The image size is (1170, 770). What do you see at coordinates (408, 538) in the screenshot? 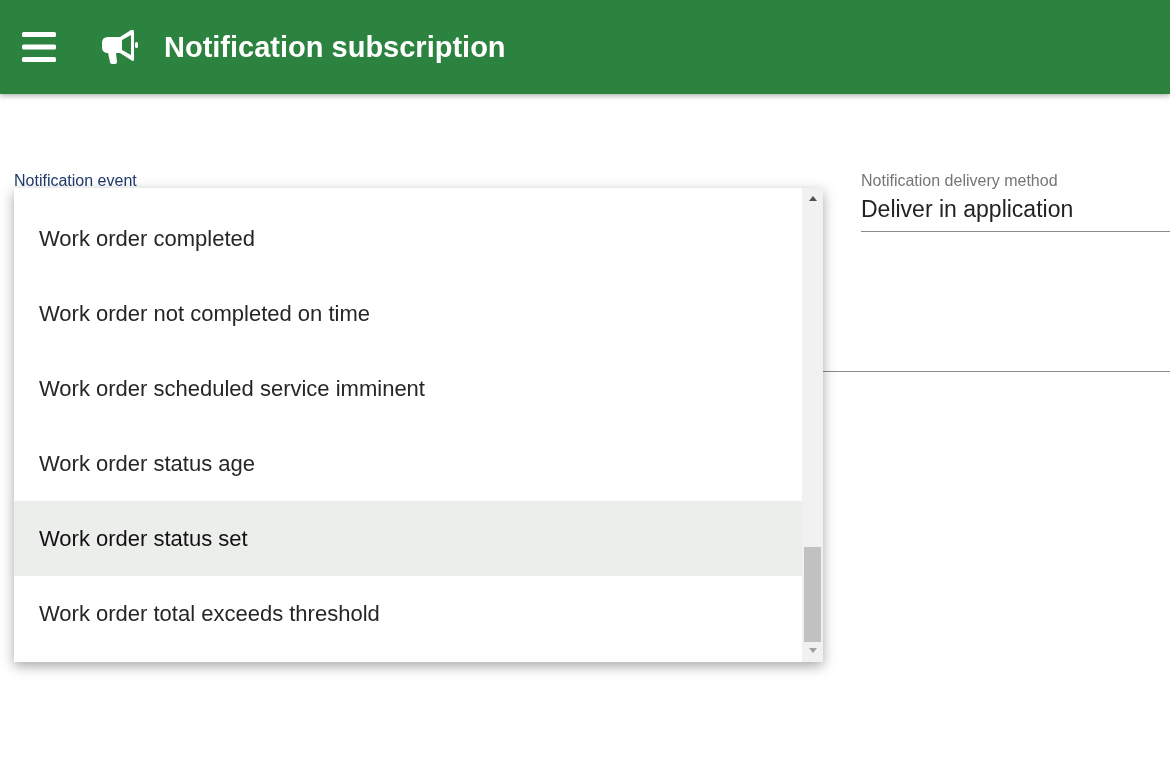
I see `dropdown-option: Work order status set` at bounding box center [408, 538].